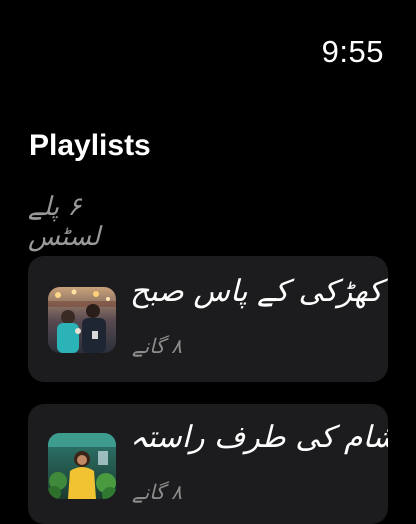 This screenshot has width=416, height=524. I want to click on page-title: Playlists, so click(90, 145).